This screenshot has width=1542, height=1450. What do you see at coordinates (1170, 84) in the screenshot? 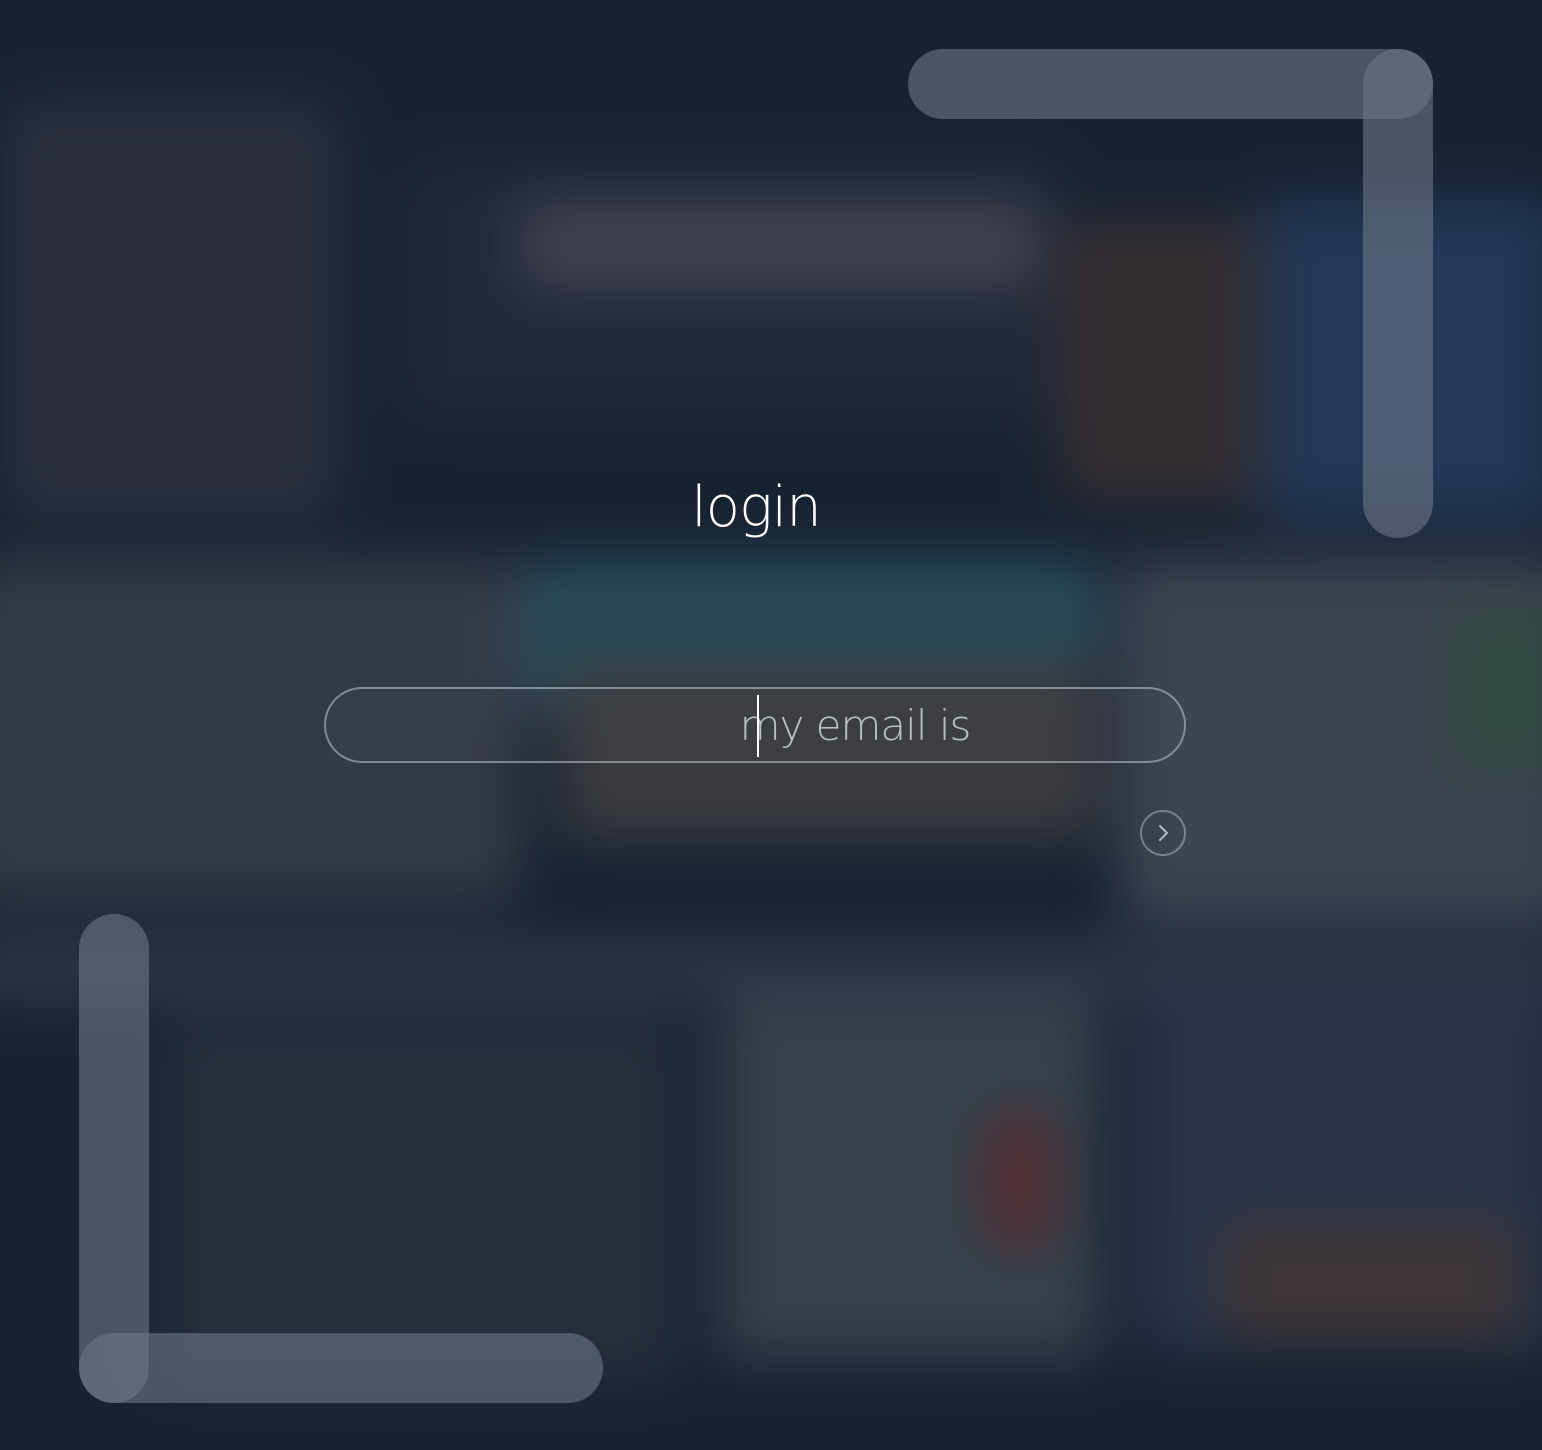
I see `corner-bracket-top-right-horizontal` at bounding box center [1170, 84].